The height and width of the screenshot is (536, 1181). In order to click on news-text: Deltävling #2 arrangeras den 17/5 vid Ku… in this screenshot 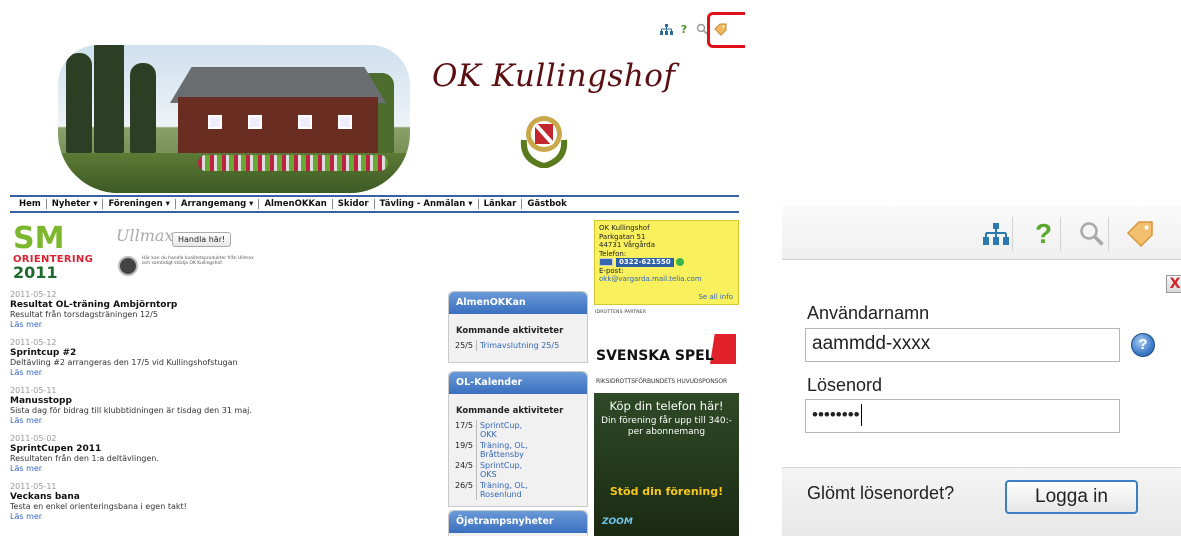, I will do `click(124, 362)`.